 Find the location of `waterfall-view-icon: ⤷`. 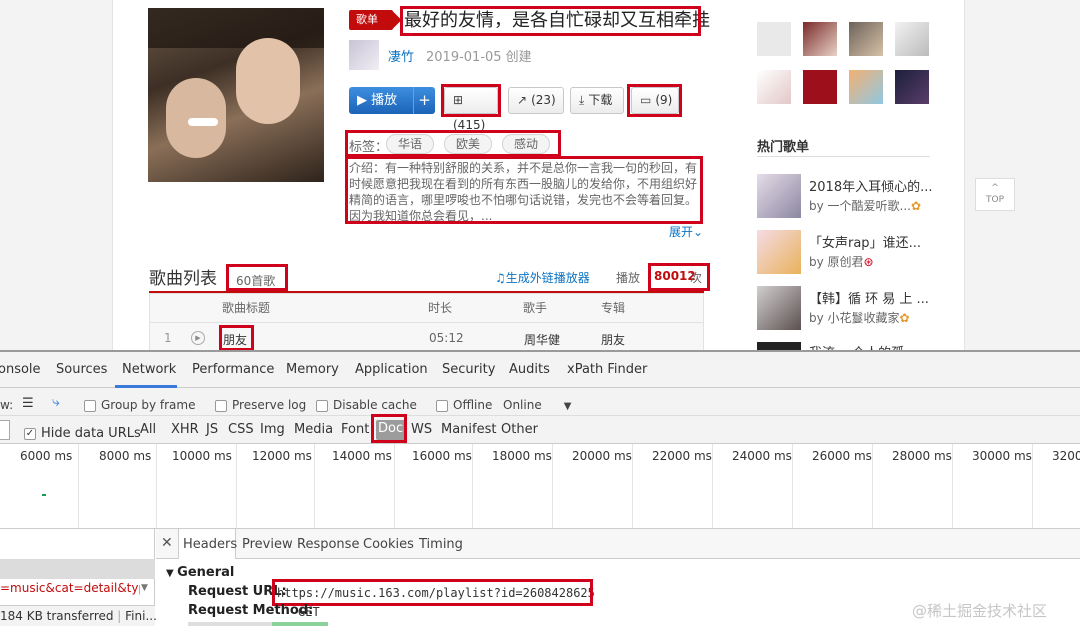

waterfall-view-icon: ⤷ is located at coordinates (56, 402).